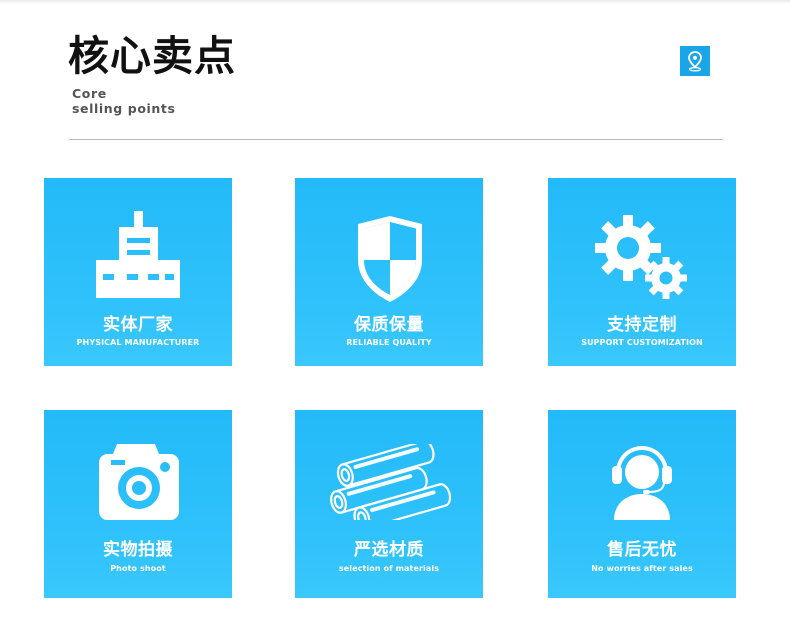  I want to click on top-shadow-line, so click(395, 2).